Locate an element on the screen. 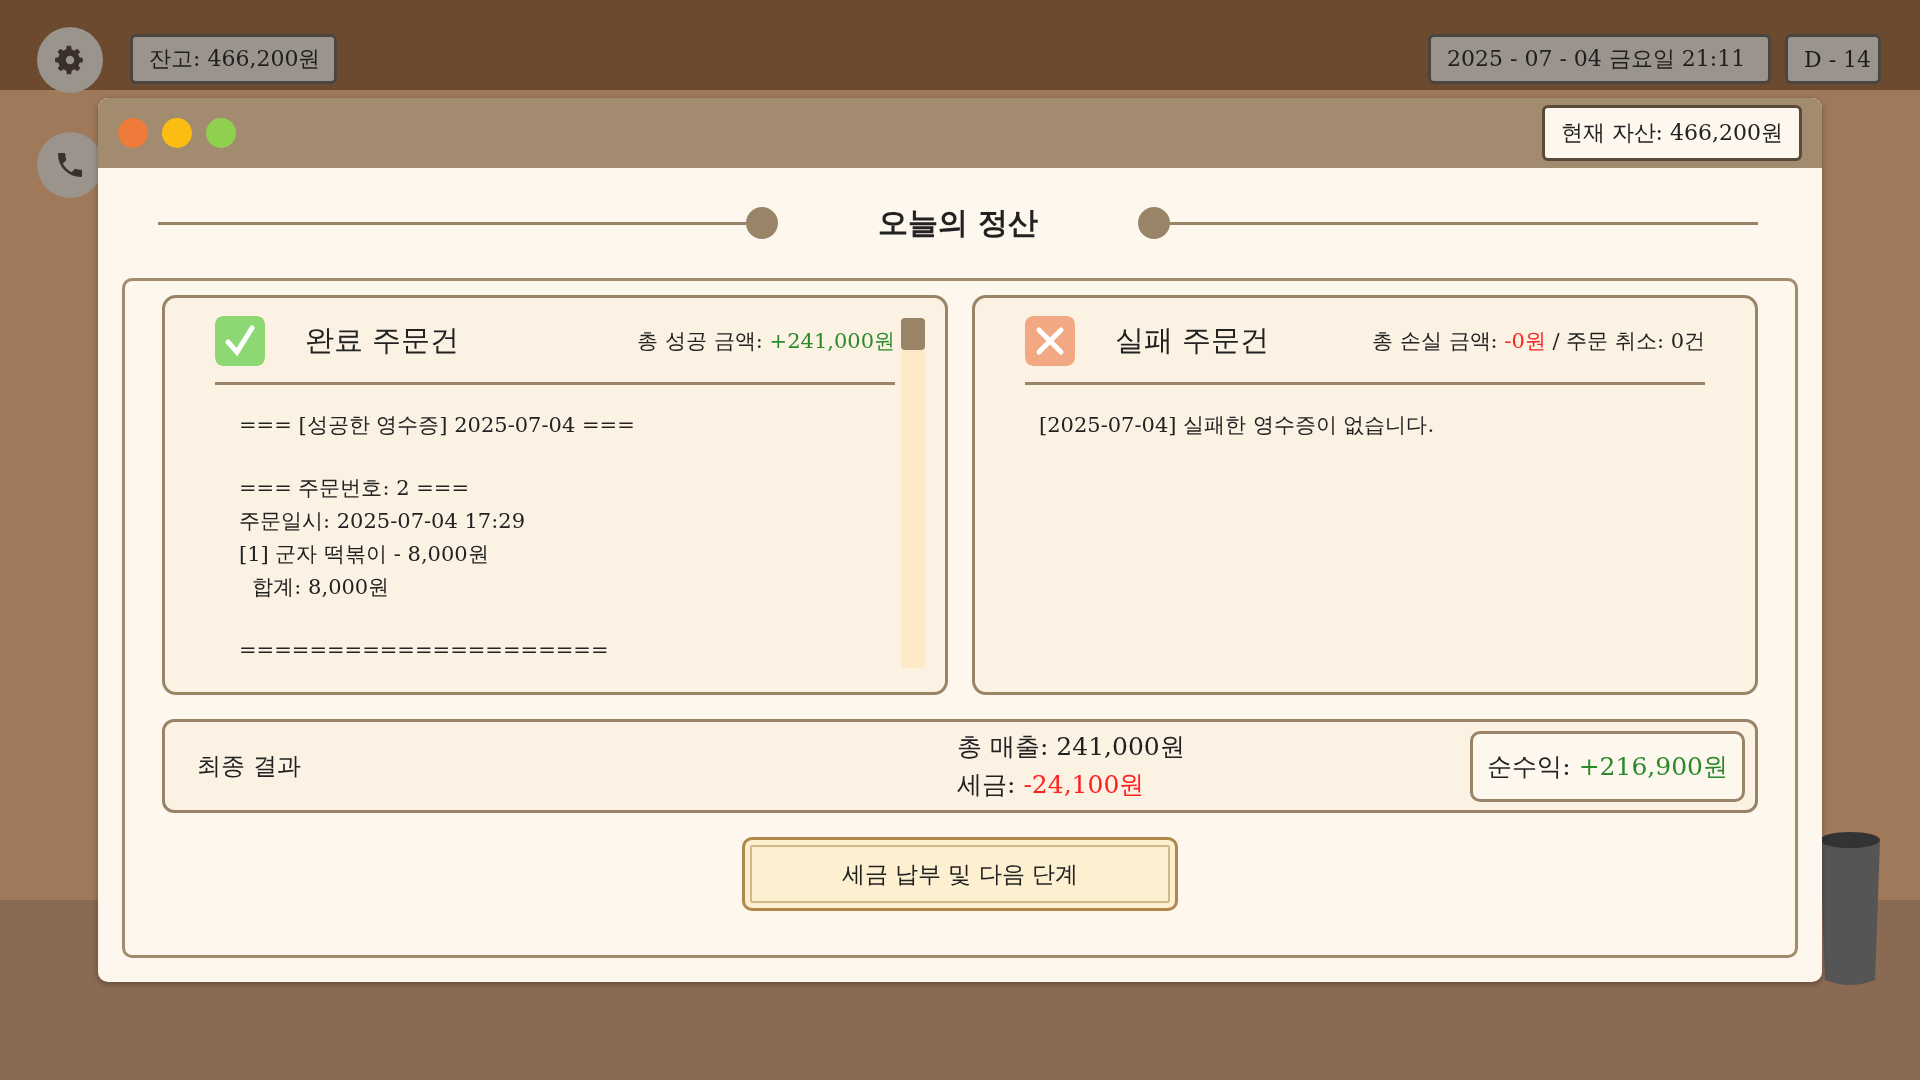  scroll-thumb is located at coordinates (913, 334).